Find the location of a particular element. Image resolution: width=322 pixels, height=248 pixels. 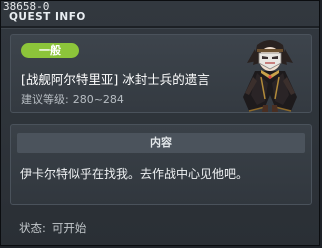

quest-name: [战舰阿尔特里亚] 冰封士兵的遗言 is located at coordinates (115, 79).